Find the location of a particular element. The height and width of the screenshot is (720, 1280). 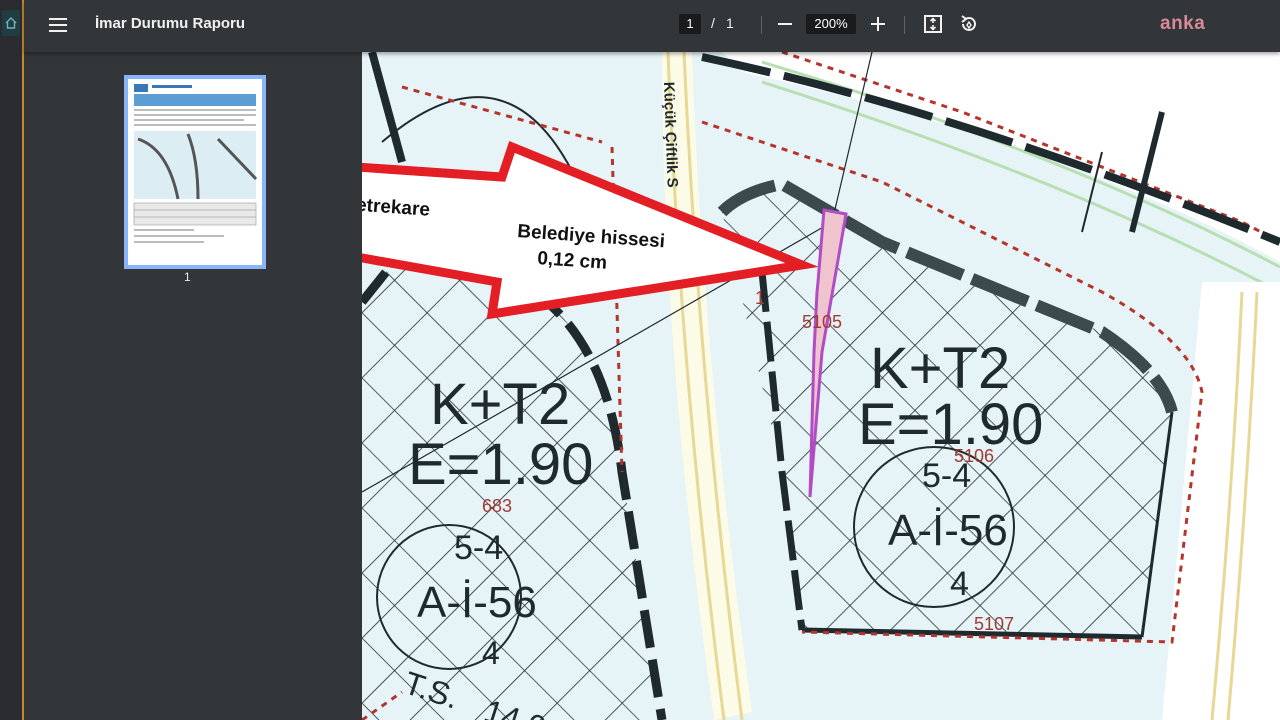

zone-left-class: A-İ-56 is located at coordinates (477, 602).